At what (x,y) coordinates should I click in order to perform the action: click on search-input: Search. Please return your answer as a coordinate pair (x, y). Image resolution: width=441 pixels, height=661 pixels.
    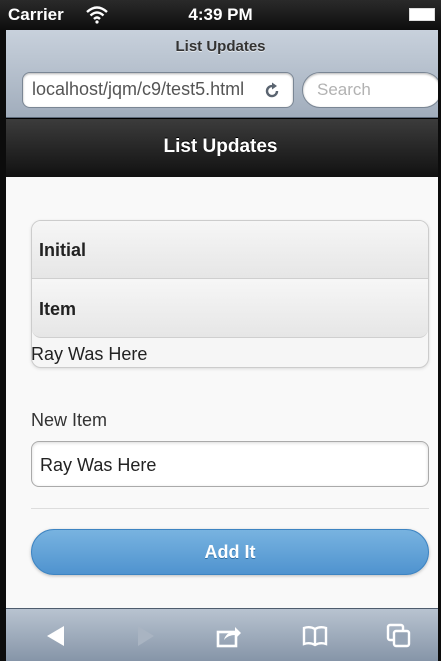
    Looking at the image, I should click on (371, 90).